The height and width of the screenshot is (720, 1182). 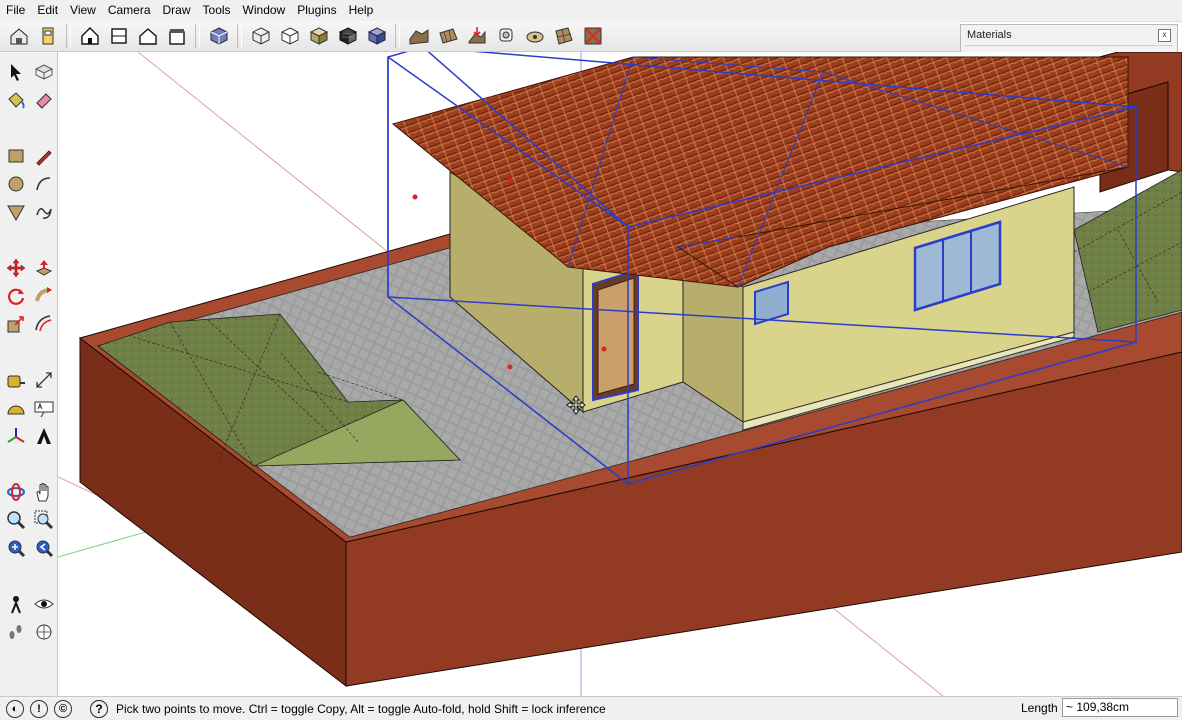 What do you see at coordinates (1069, 39) in the screenshot?
I see `materials-panel: Materials x` at bounding box center [1069, 39].